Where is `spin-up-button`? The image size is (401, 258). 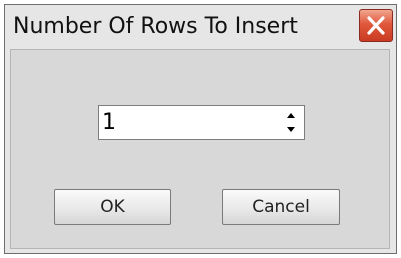 spin-up-button is located at coordinates (291, 115).